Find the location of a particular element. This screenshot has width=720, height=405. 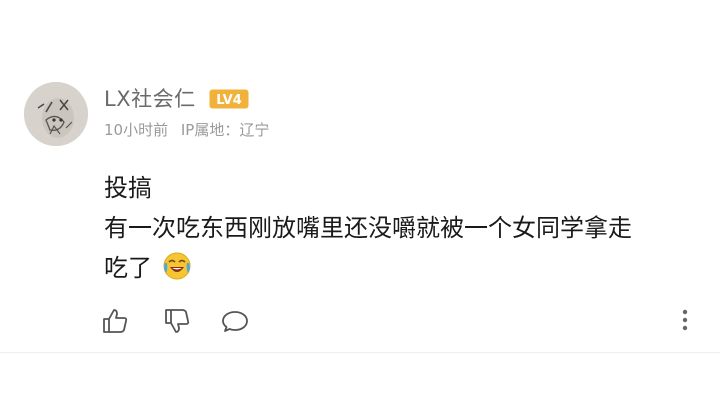

content-line-3-wrap: 吃了 is located at coordinates (404, 268).